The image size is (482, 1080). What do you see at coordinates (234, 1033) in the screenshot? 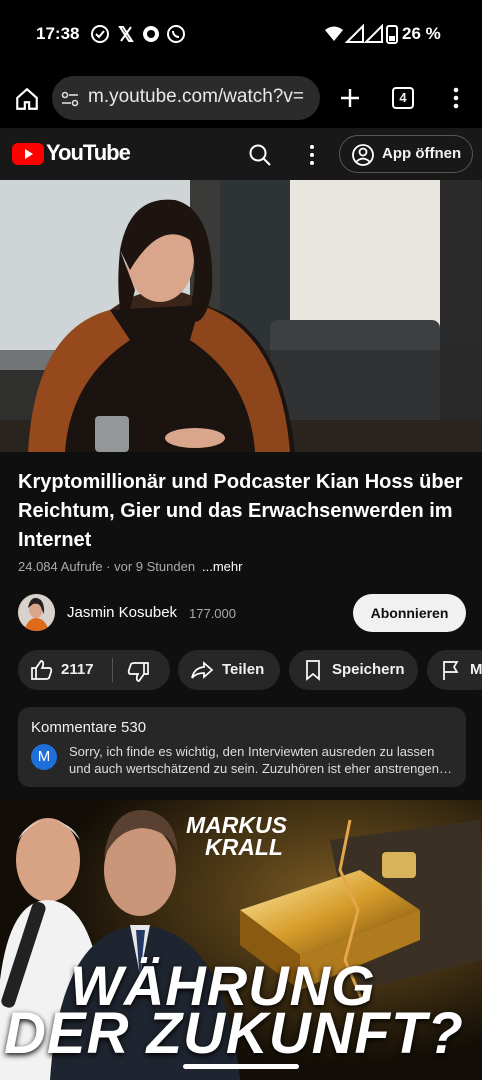
I see `thumbnail-headline-line2: DER ZUKUNFT?` at bounding box center [234, 1033].